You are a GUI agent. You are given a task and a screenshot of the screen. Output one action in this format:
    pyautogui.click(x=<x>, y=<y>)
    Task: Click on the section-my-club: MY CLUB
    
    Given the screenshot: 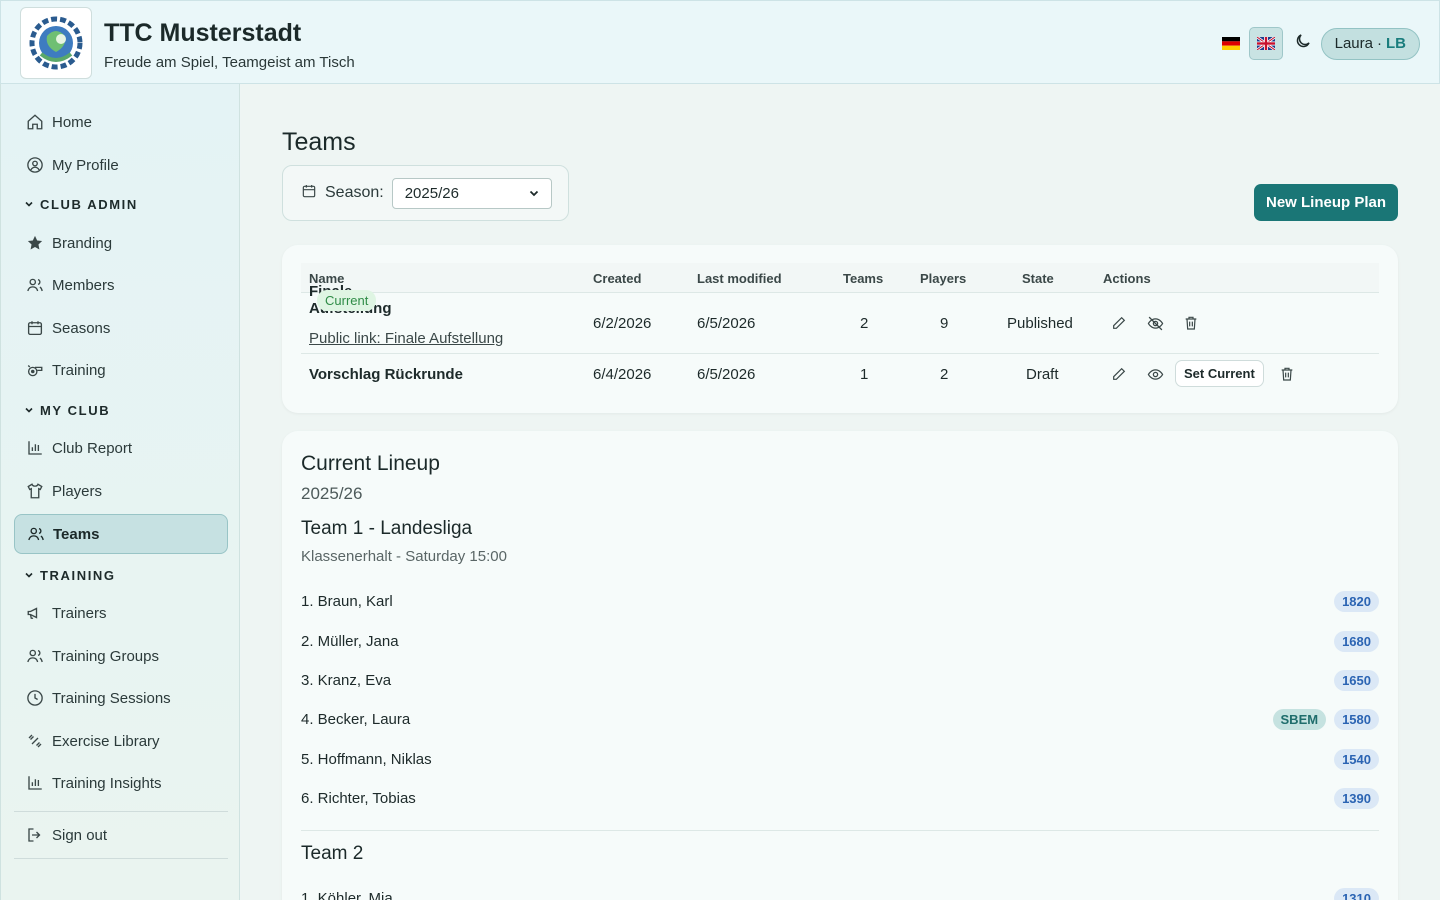 What is the action you would take?
    pyautogui.click(x=67, y=410)
    